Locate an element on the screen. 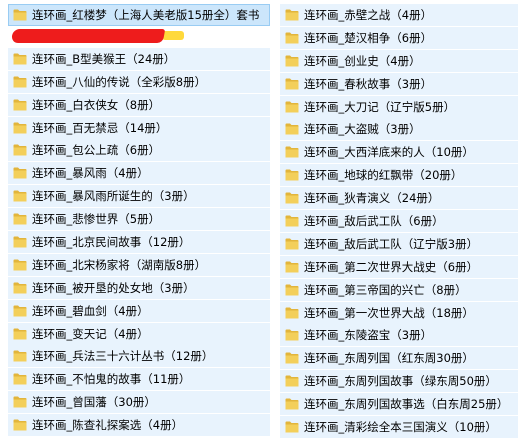  folder-item: 连环画_楚汉相争（6册） is located at coordinates (399, 37).